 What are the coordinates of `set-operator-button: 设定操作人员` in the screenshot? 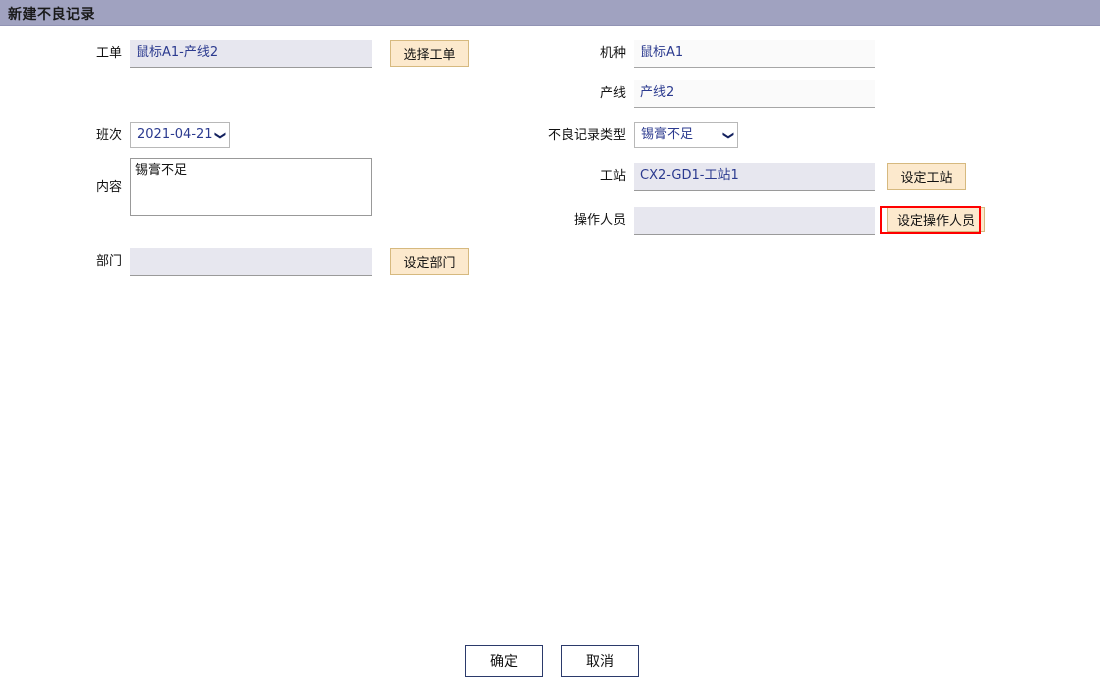 It's located at (936, 219).